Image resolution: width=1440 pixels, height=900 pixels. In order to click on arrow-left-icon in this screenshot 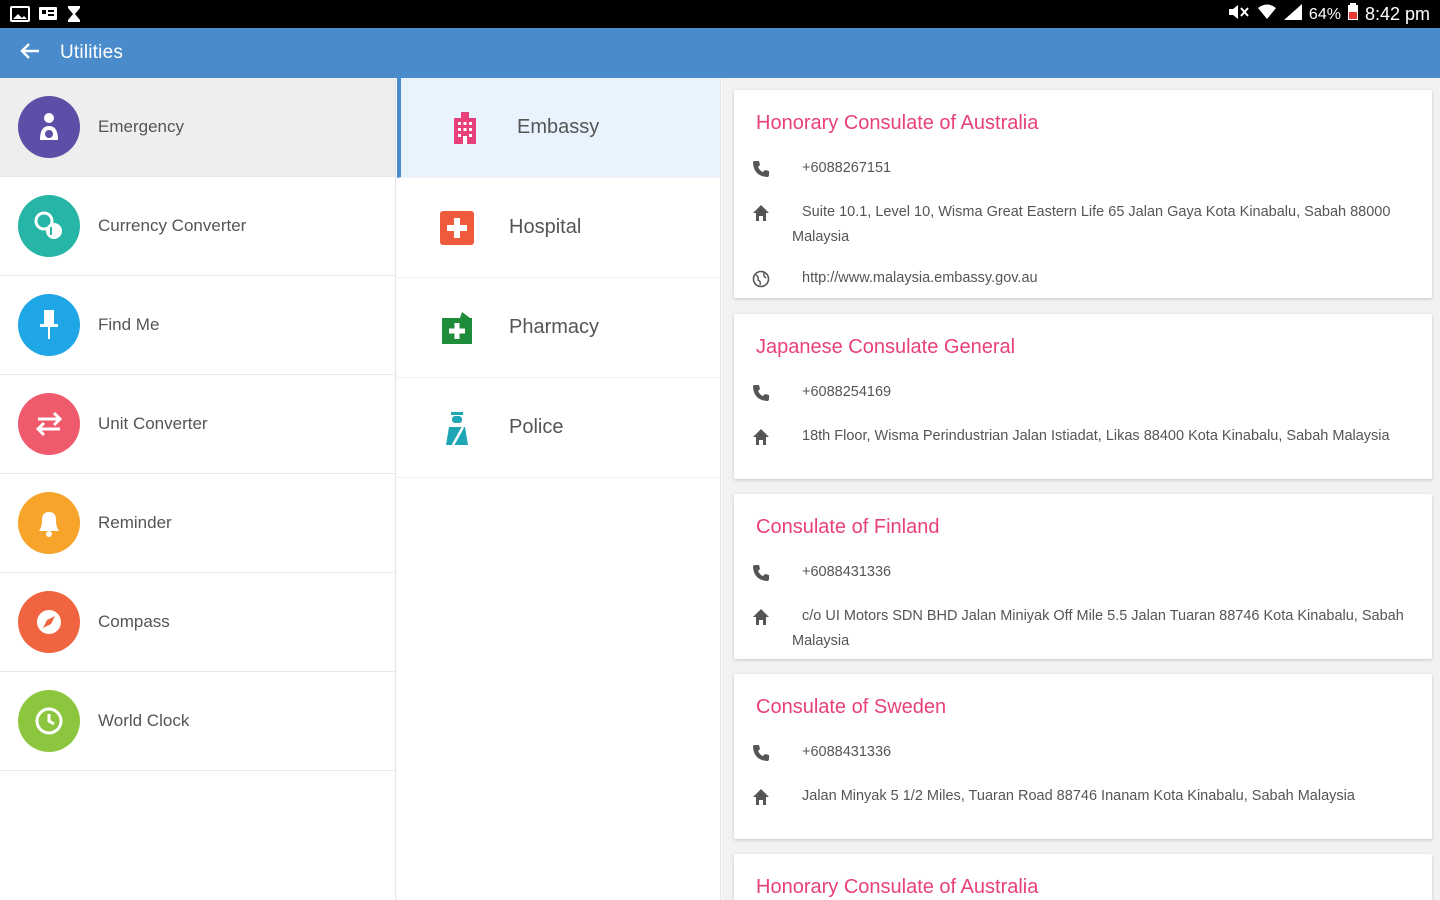, I will do `click(30, 53)`.